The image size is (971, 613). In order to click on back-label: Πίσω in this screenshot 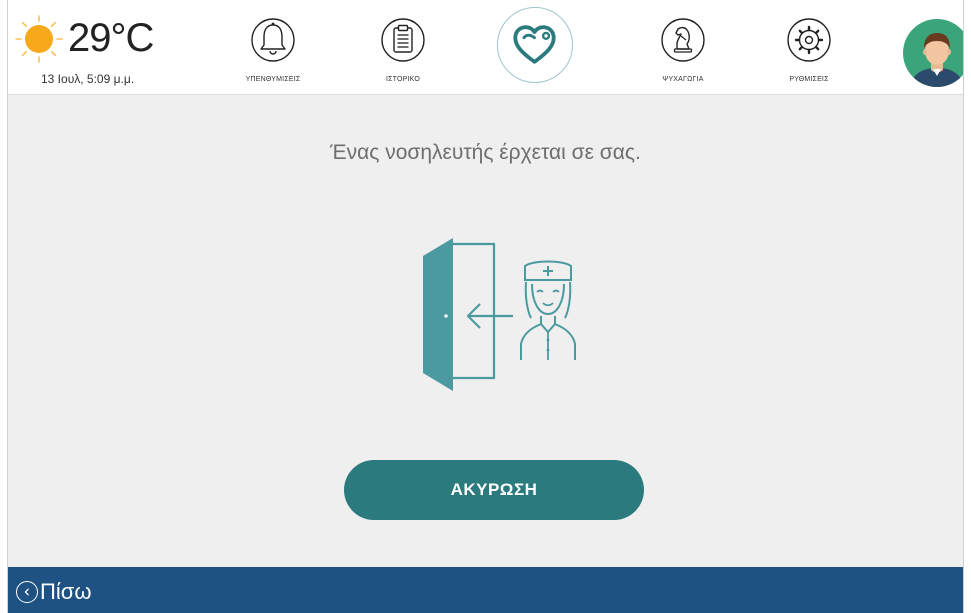, I will do `click(66, 591)`.